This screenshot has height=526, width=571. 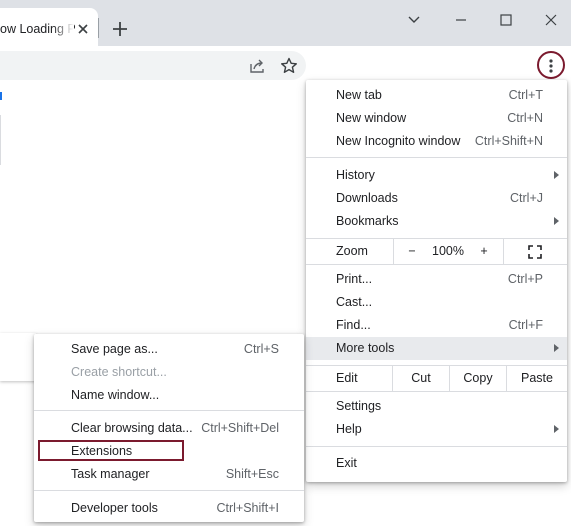 I want to click on menu-item-find: Find... Ctrl+F, so click(x=436, y=325).